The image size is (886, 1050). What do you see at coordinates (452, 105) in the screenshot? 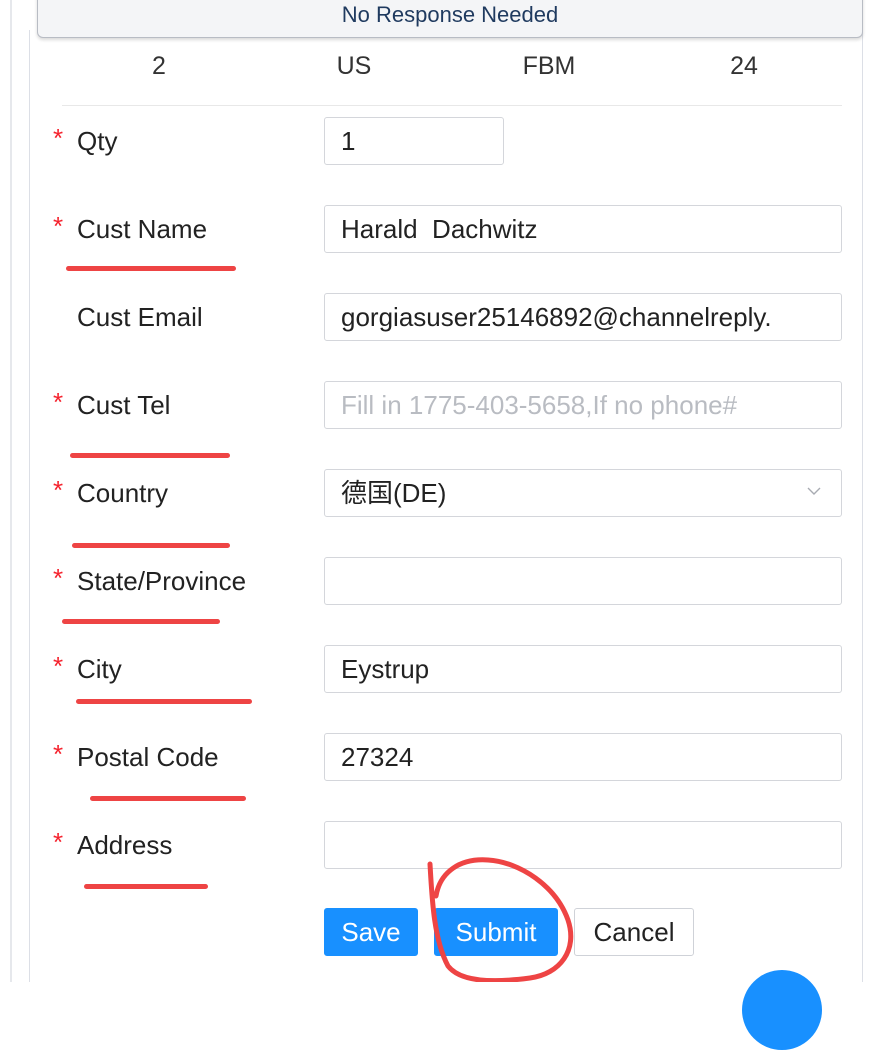
I see `summary-divider` at bounding box center [452, 105].